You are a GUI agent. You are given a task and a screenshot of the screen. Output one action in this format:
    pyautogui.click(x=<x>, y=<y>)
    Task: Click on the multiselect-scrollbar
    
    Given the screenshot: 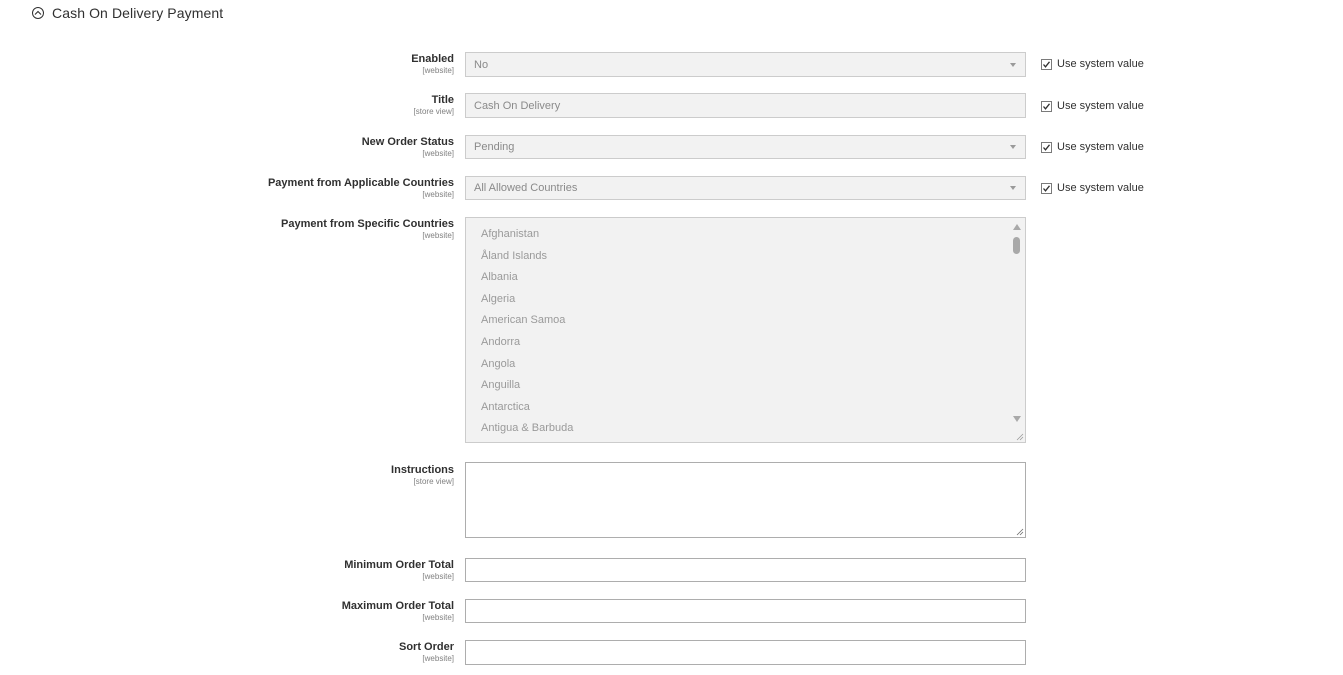 What is the action you would take?
    pyautogui.click(x=1017, y=330)
    